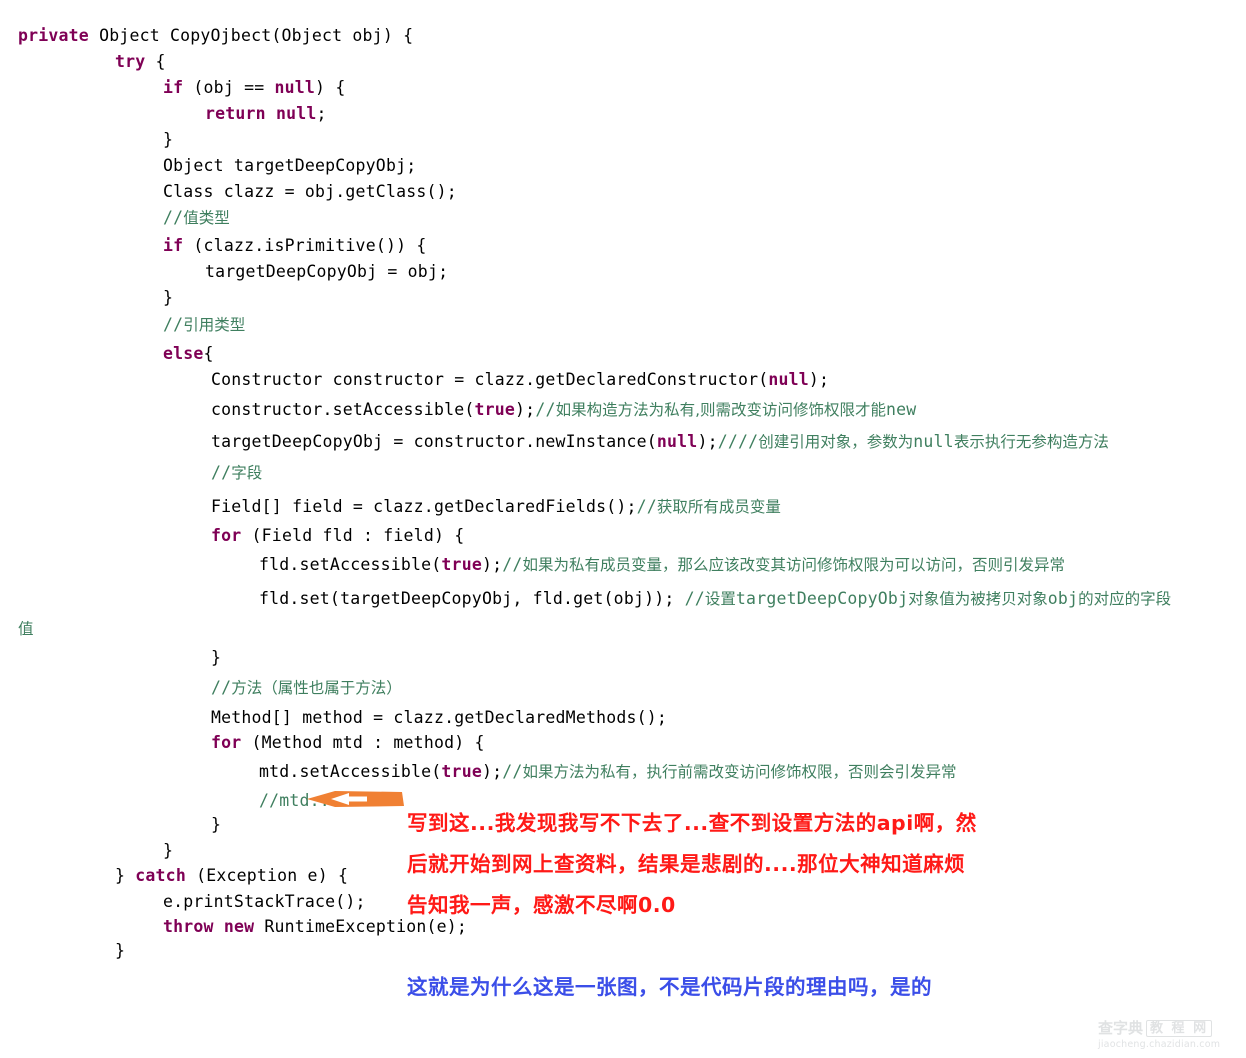 This screenshot has height=1058, width=1246. Describe the element at coordinates (266, 114) in the screenshot. I see `code-line: return null;` at that location.